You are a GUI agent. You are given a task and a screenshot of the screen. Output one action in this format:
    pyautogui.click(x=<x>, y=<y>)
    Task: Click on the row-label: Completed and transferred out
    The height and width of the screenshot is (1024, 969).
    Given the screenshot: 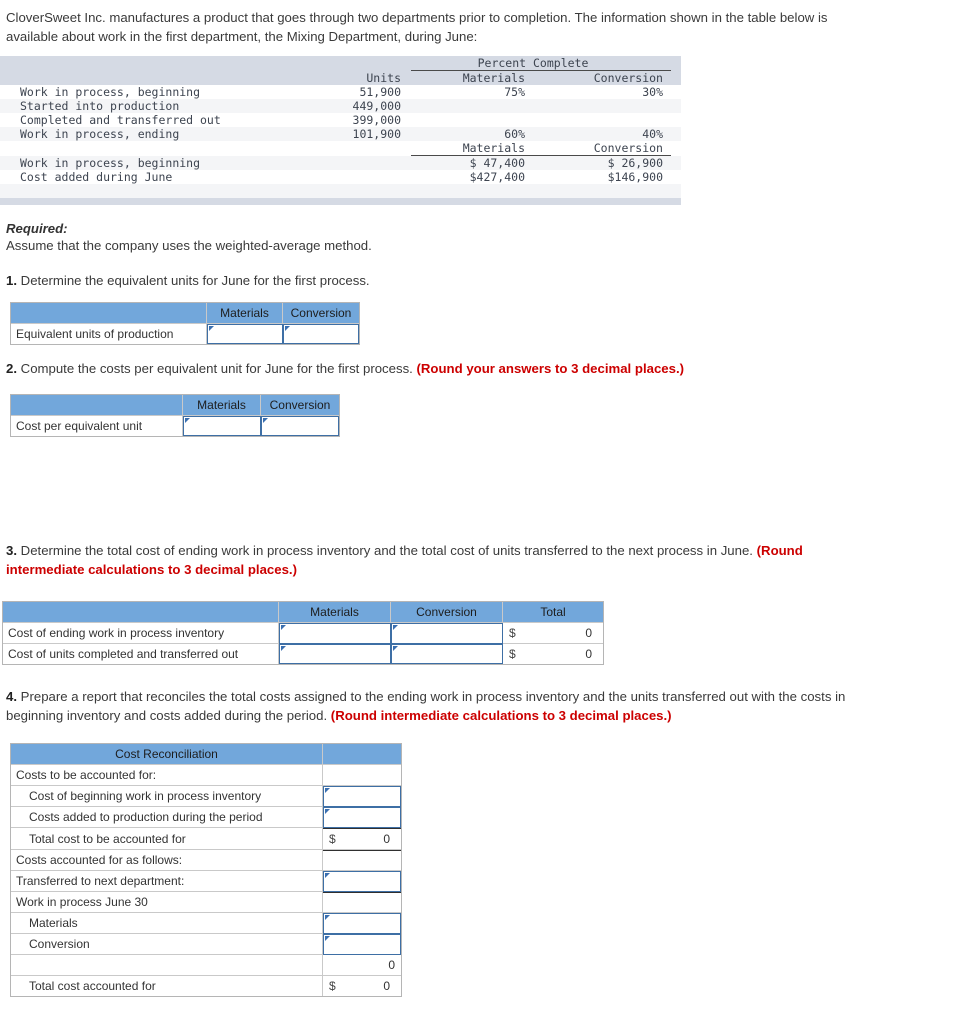 What is the action you would take?
    pyautogui.click(x=120, y=120)
    